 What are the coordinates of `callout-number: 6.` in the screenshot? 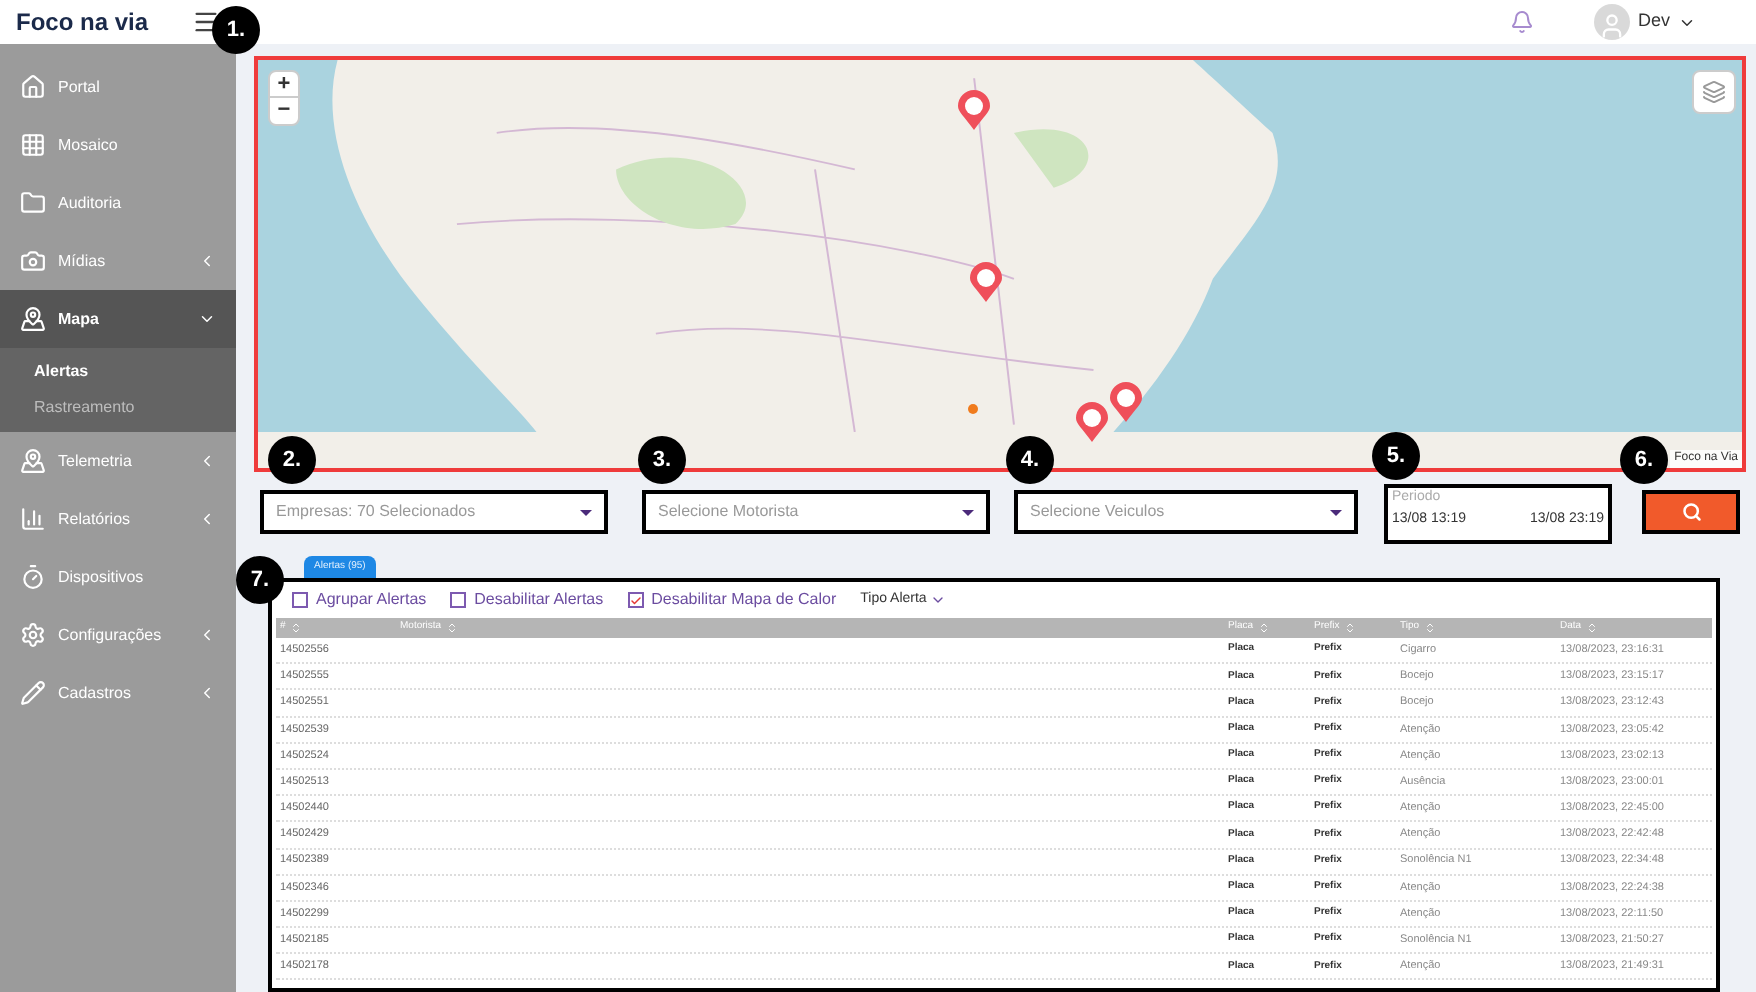 It's located at (1644, 460).